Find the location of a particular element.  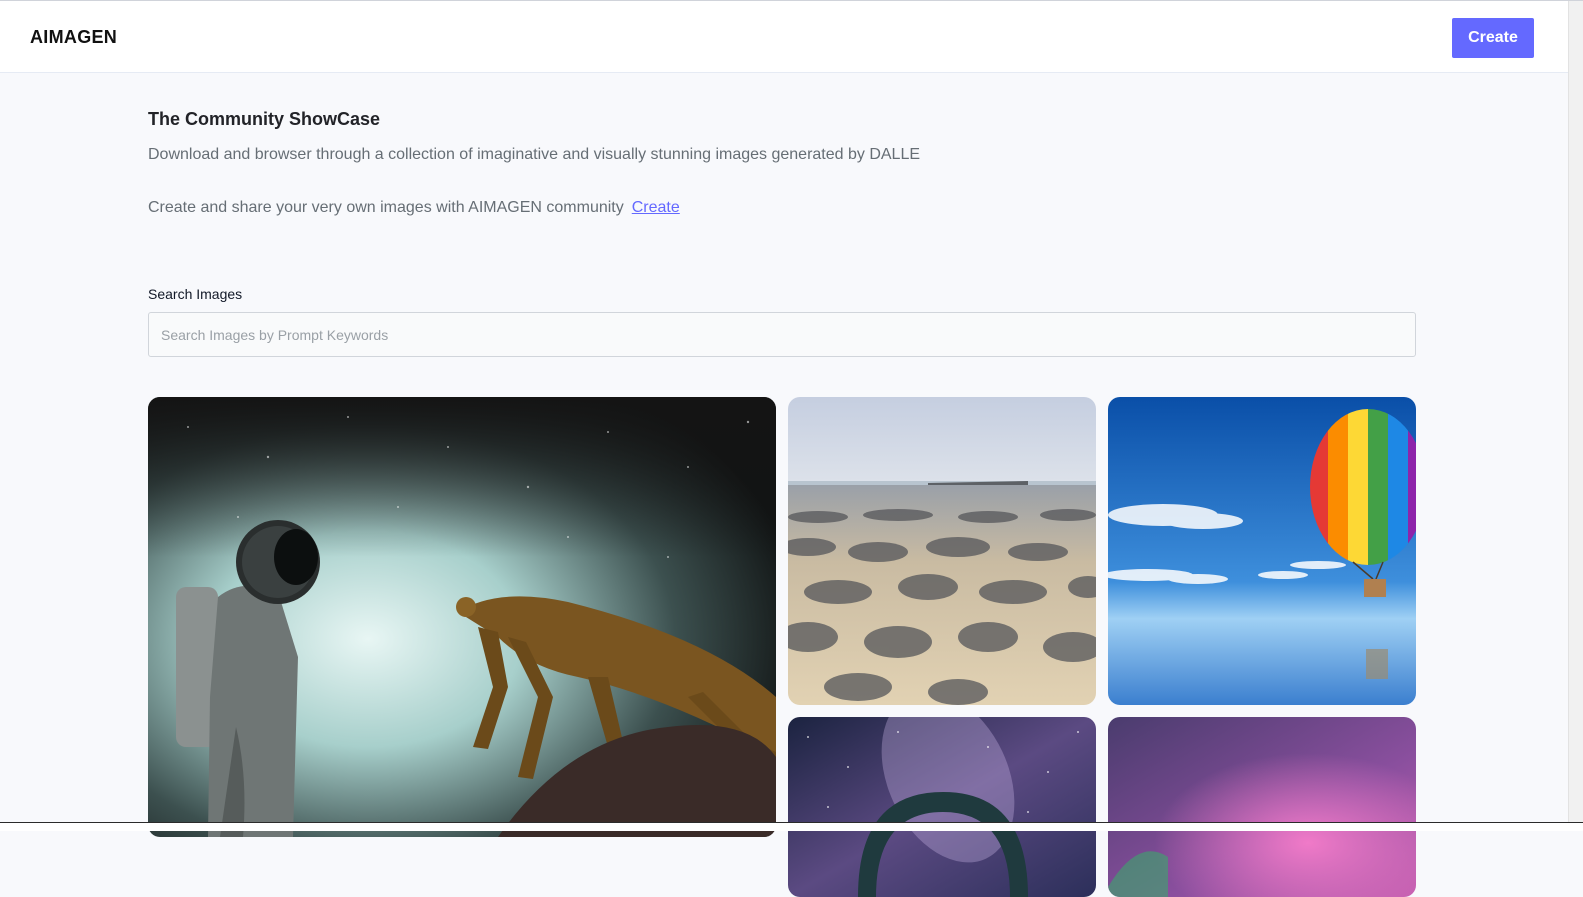

create-link: Create is located at coordinates (656, 207).